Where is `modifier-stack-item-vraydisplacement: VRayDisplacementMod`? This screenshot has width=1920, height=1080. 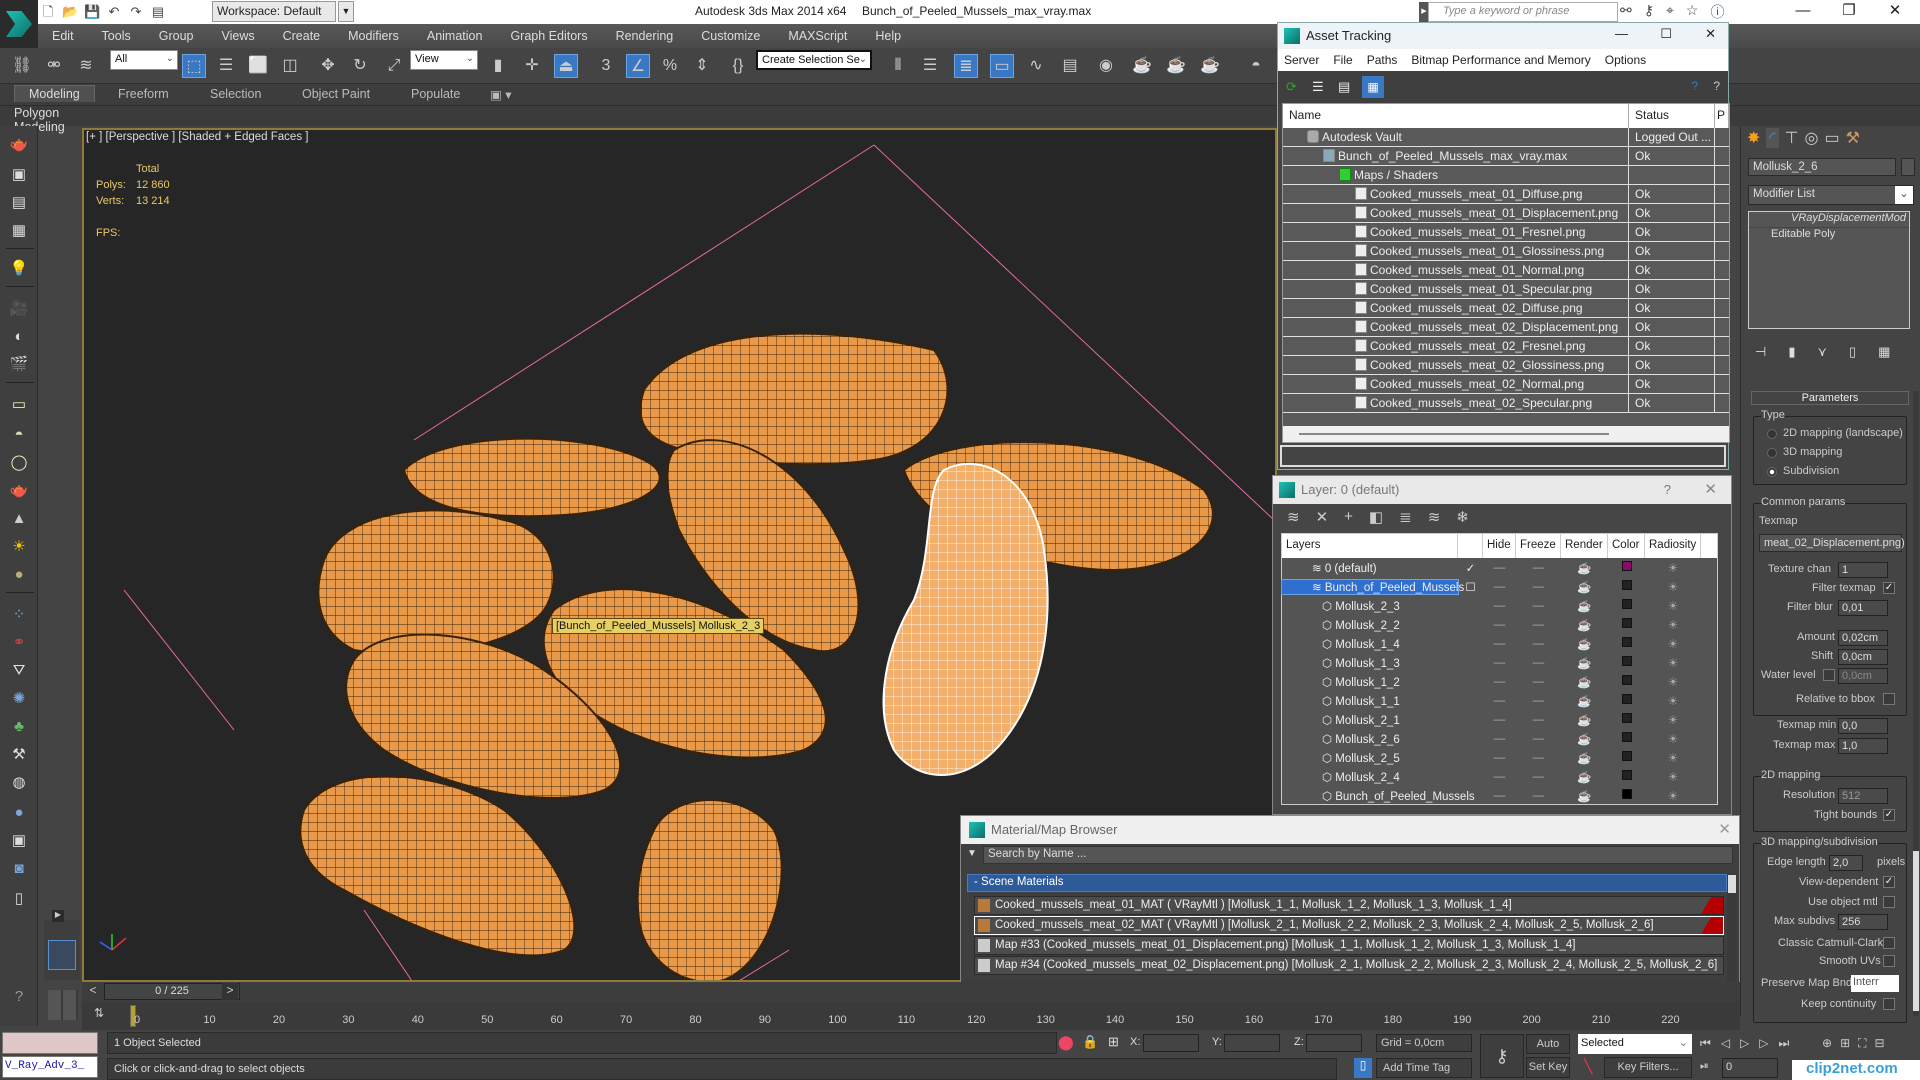
modifier-stack-item-vraydisplacement: VRayDisplacementMod is located at coordinates (1829, 220).